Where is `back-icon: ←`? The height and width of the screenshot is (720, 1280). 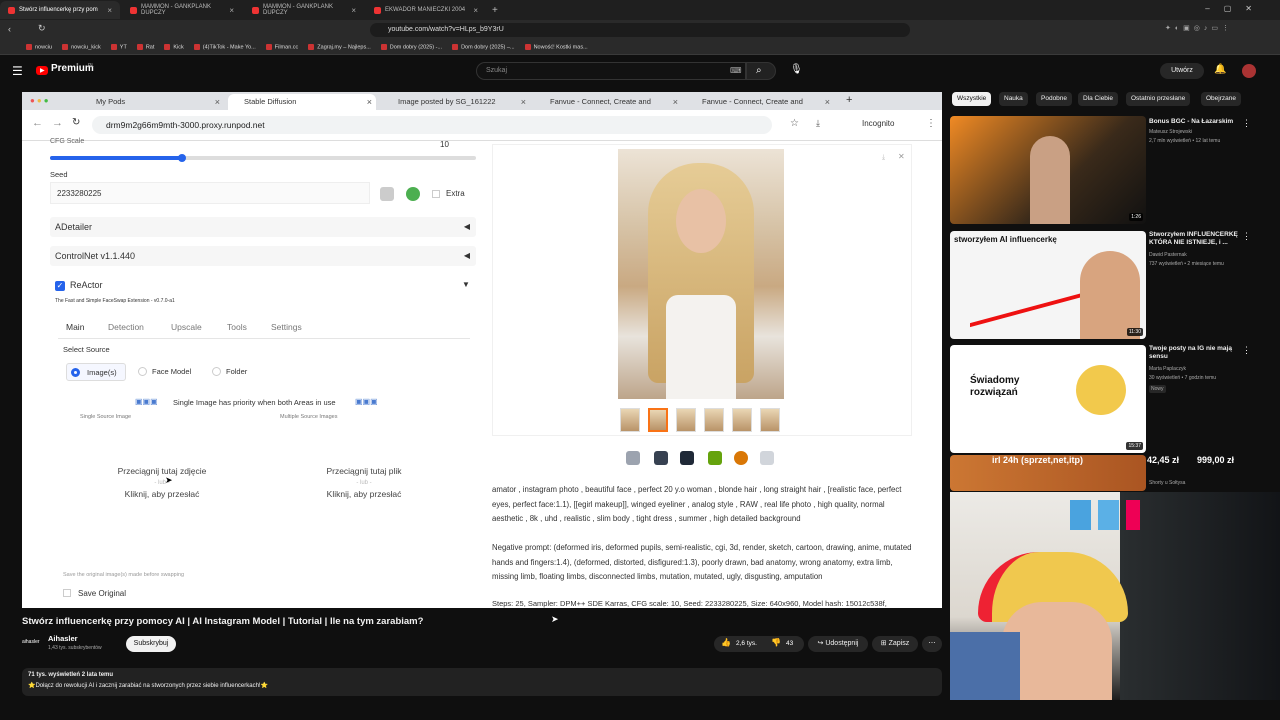
back-icon: ← is located at coordinates (37, 123).